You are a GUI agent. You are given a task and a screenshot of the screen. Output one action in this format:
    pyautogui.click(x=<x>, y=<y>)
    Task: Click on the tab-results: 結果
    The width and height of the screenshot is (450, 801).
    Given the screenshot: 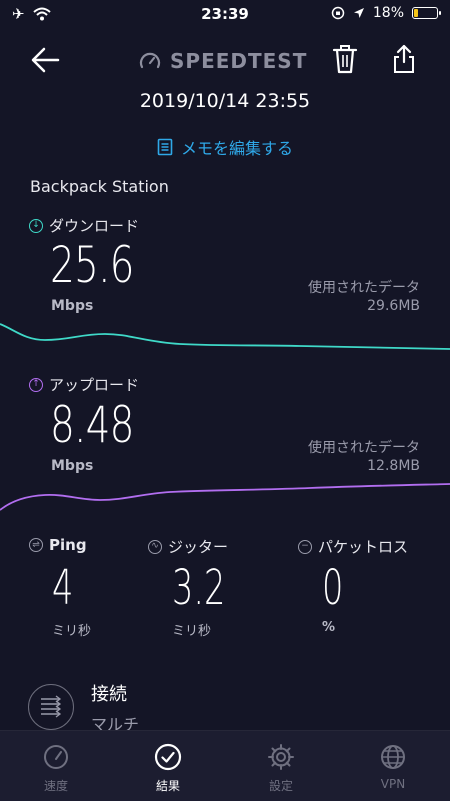 What is the action you would take?
    pyautogui.click(x=168, y=766)
    